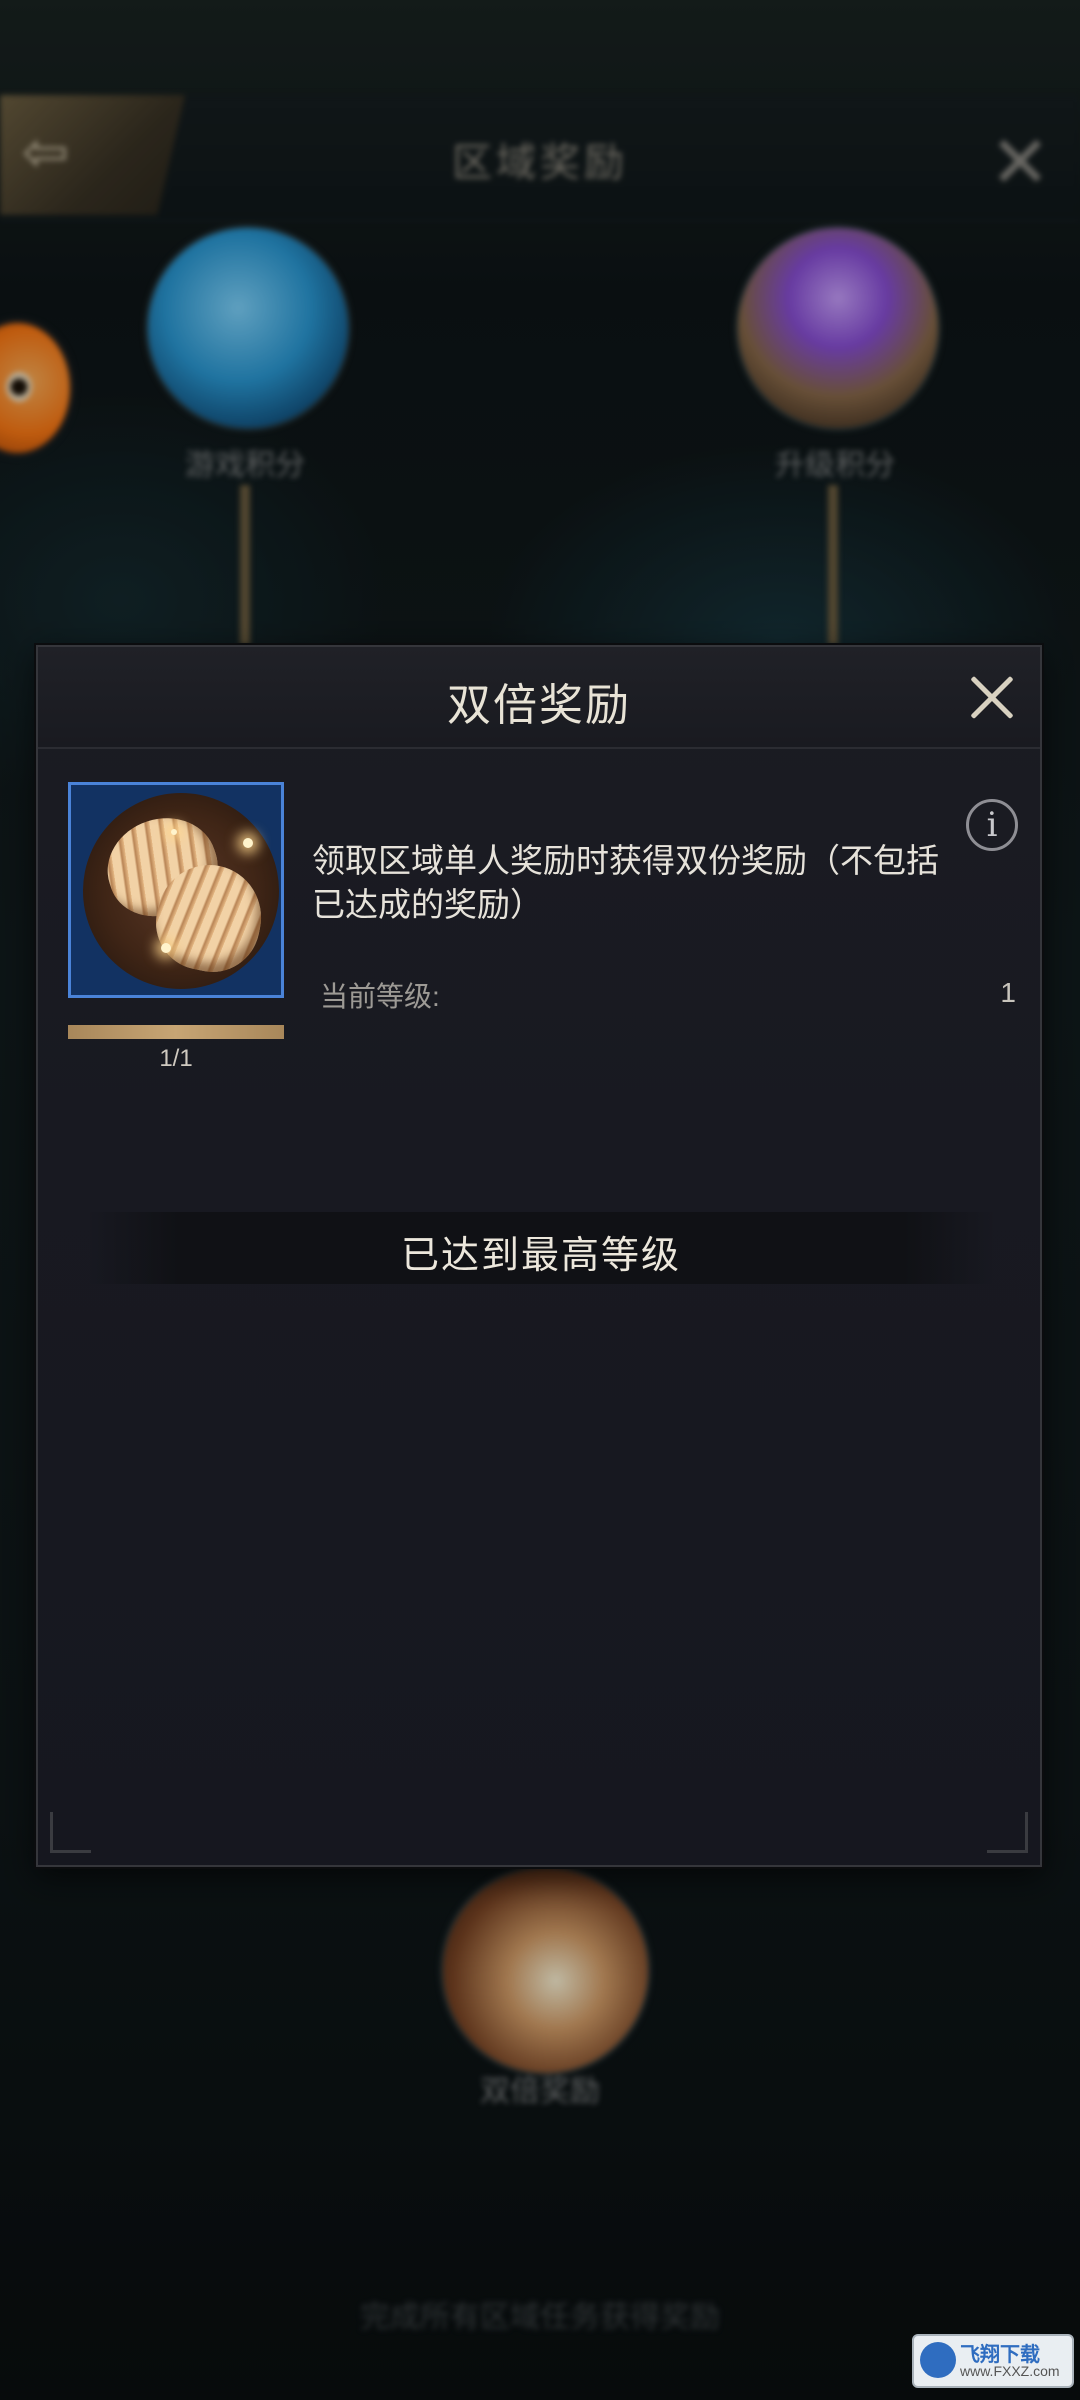 The image size is (1080, 2400). I want to click on info-icon: i, so click(992, 825).